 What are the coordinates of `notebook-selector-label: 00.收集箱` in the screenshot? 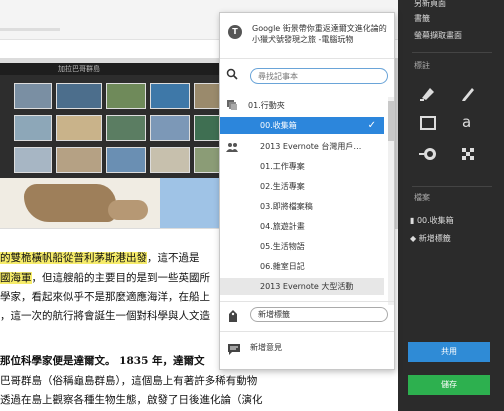 It's located at (435, 220).